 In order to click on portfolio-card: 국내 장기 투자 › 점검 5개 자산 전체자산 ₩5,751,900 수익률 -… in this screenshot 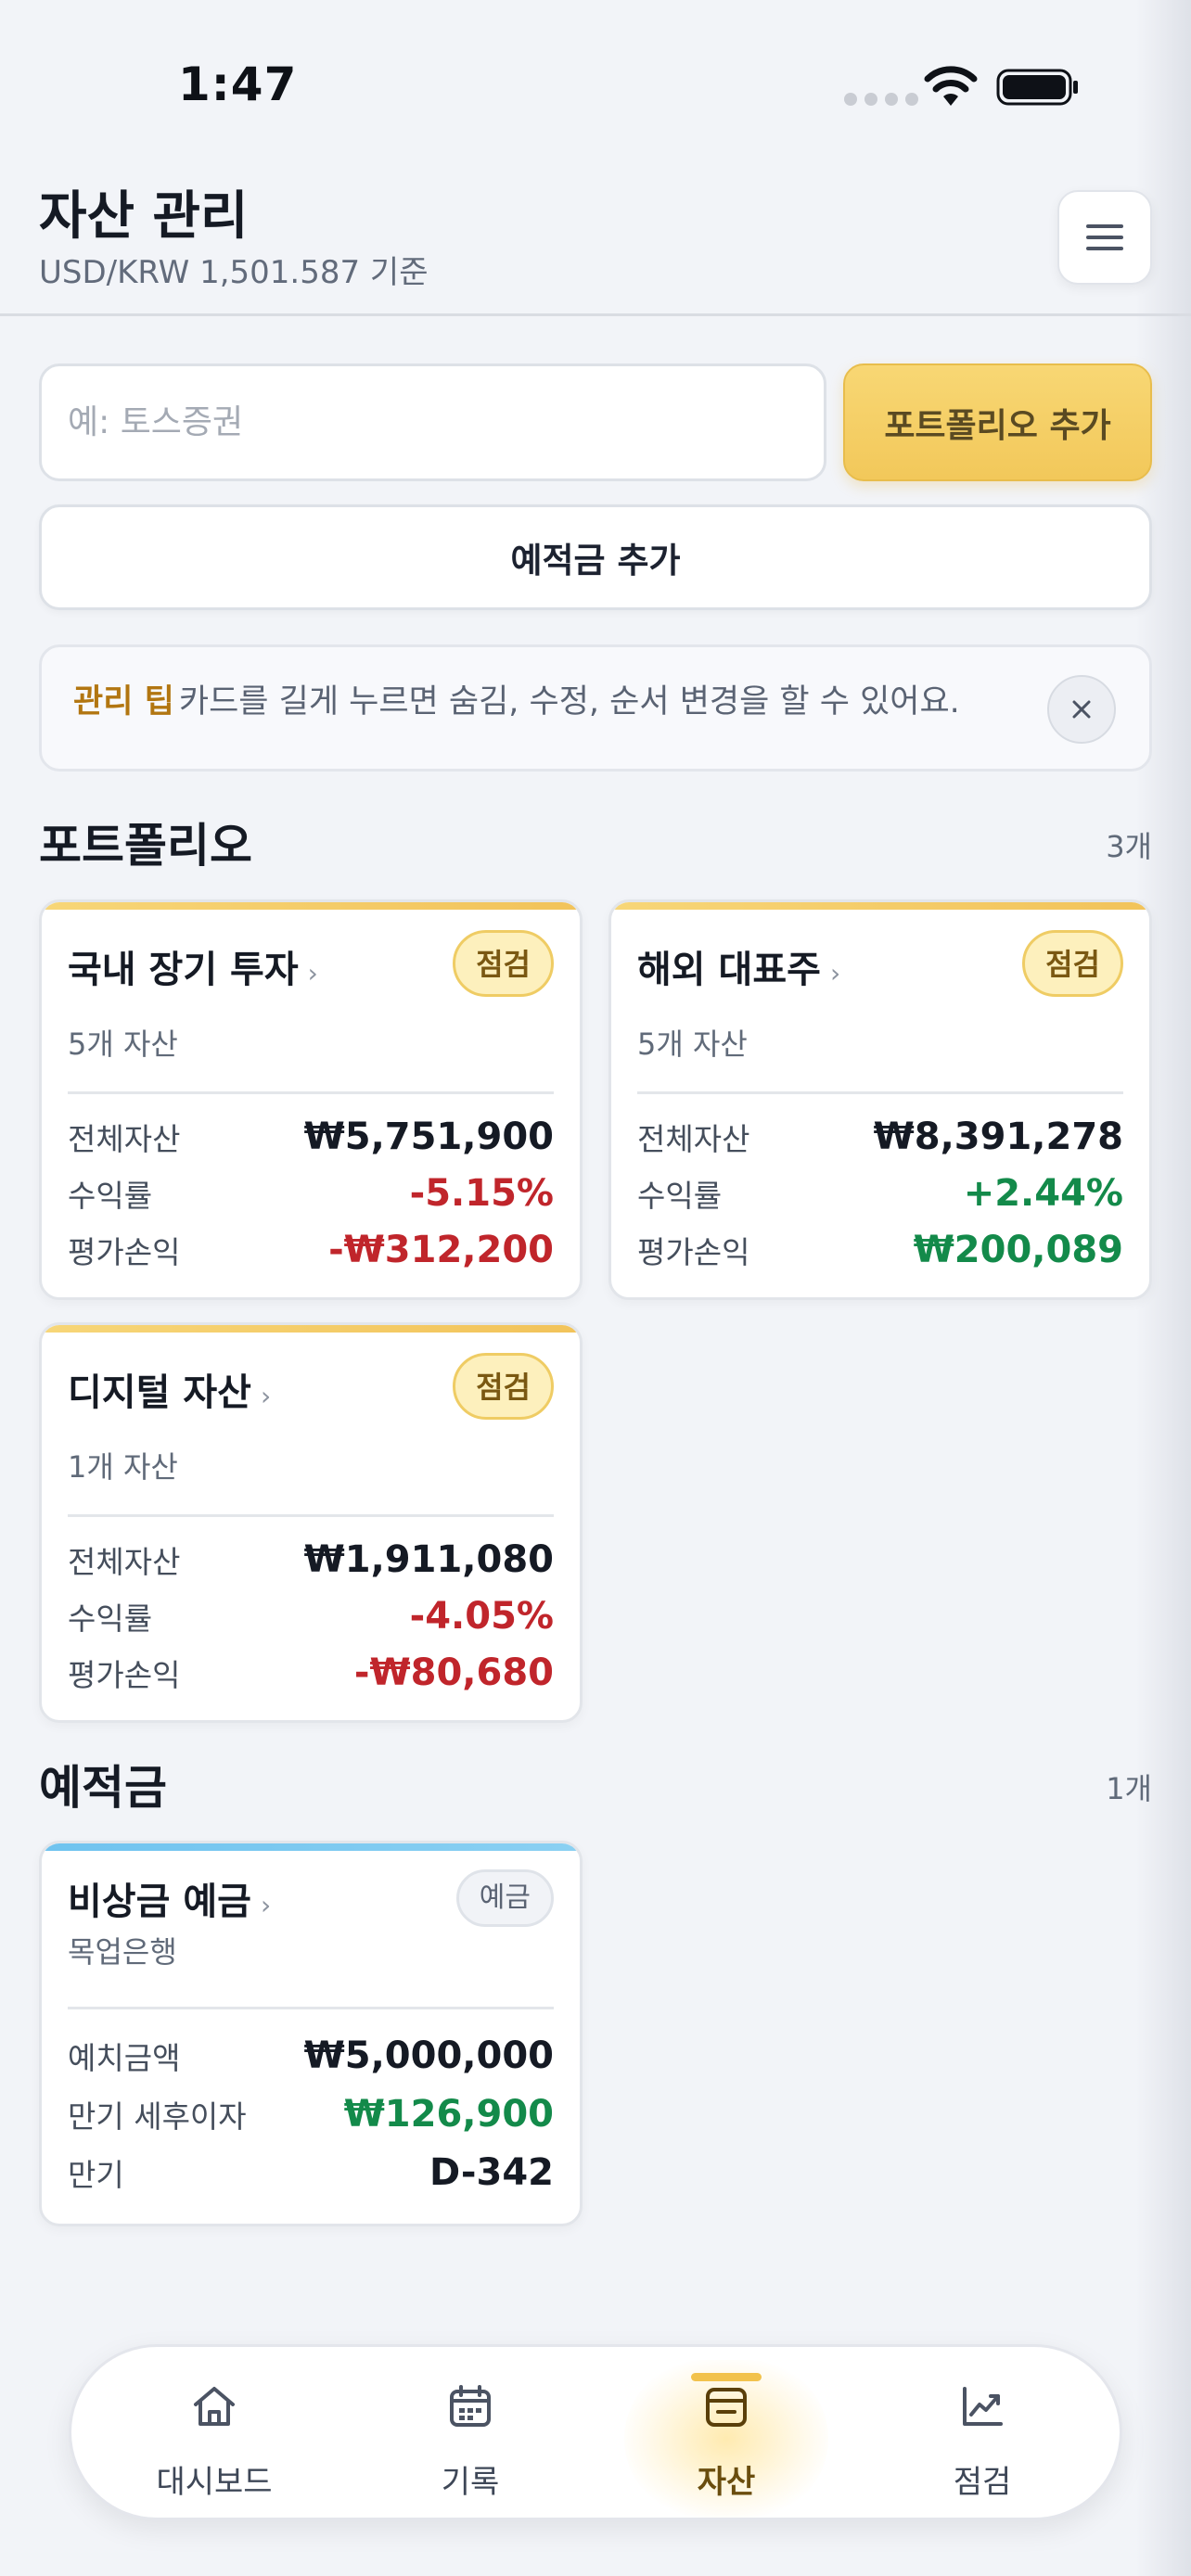, I will do `click(311, 1099)`.